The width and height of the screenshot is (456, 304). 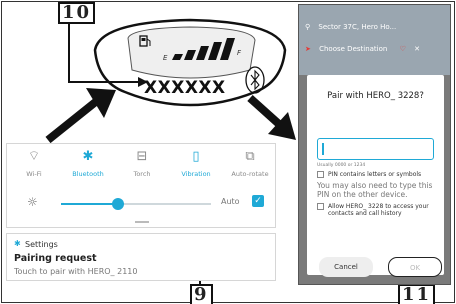 I want to click on svg-text: E, so click(x=165, y=58).